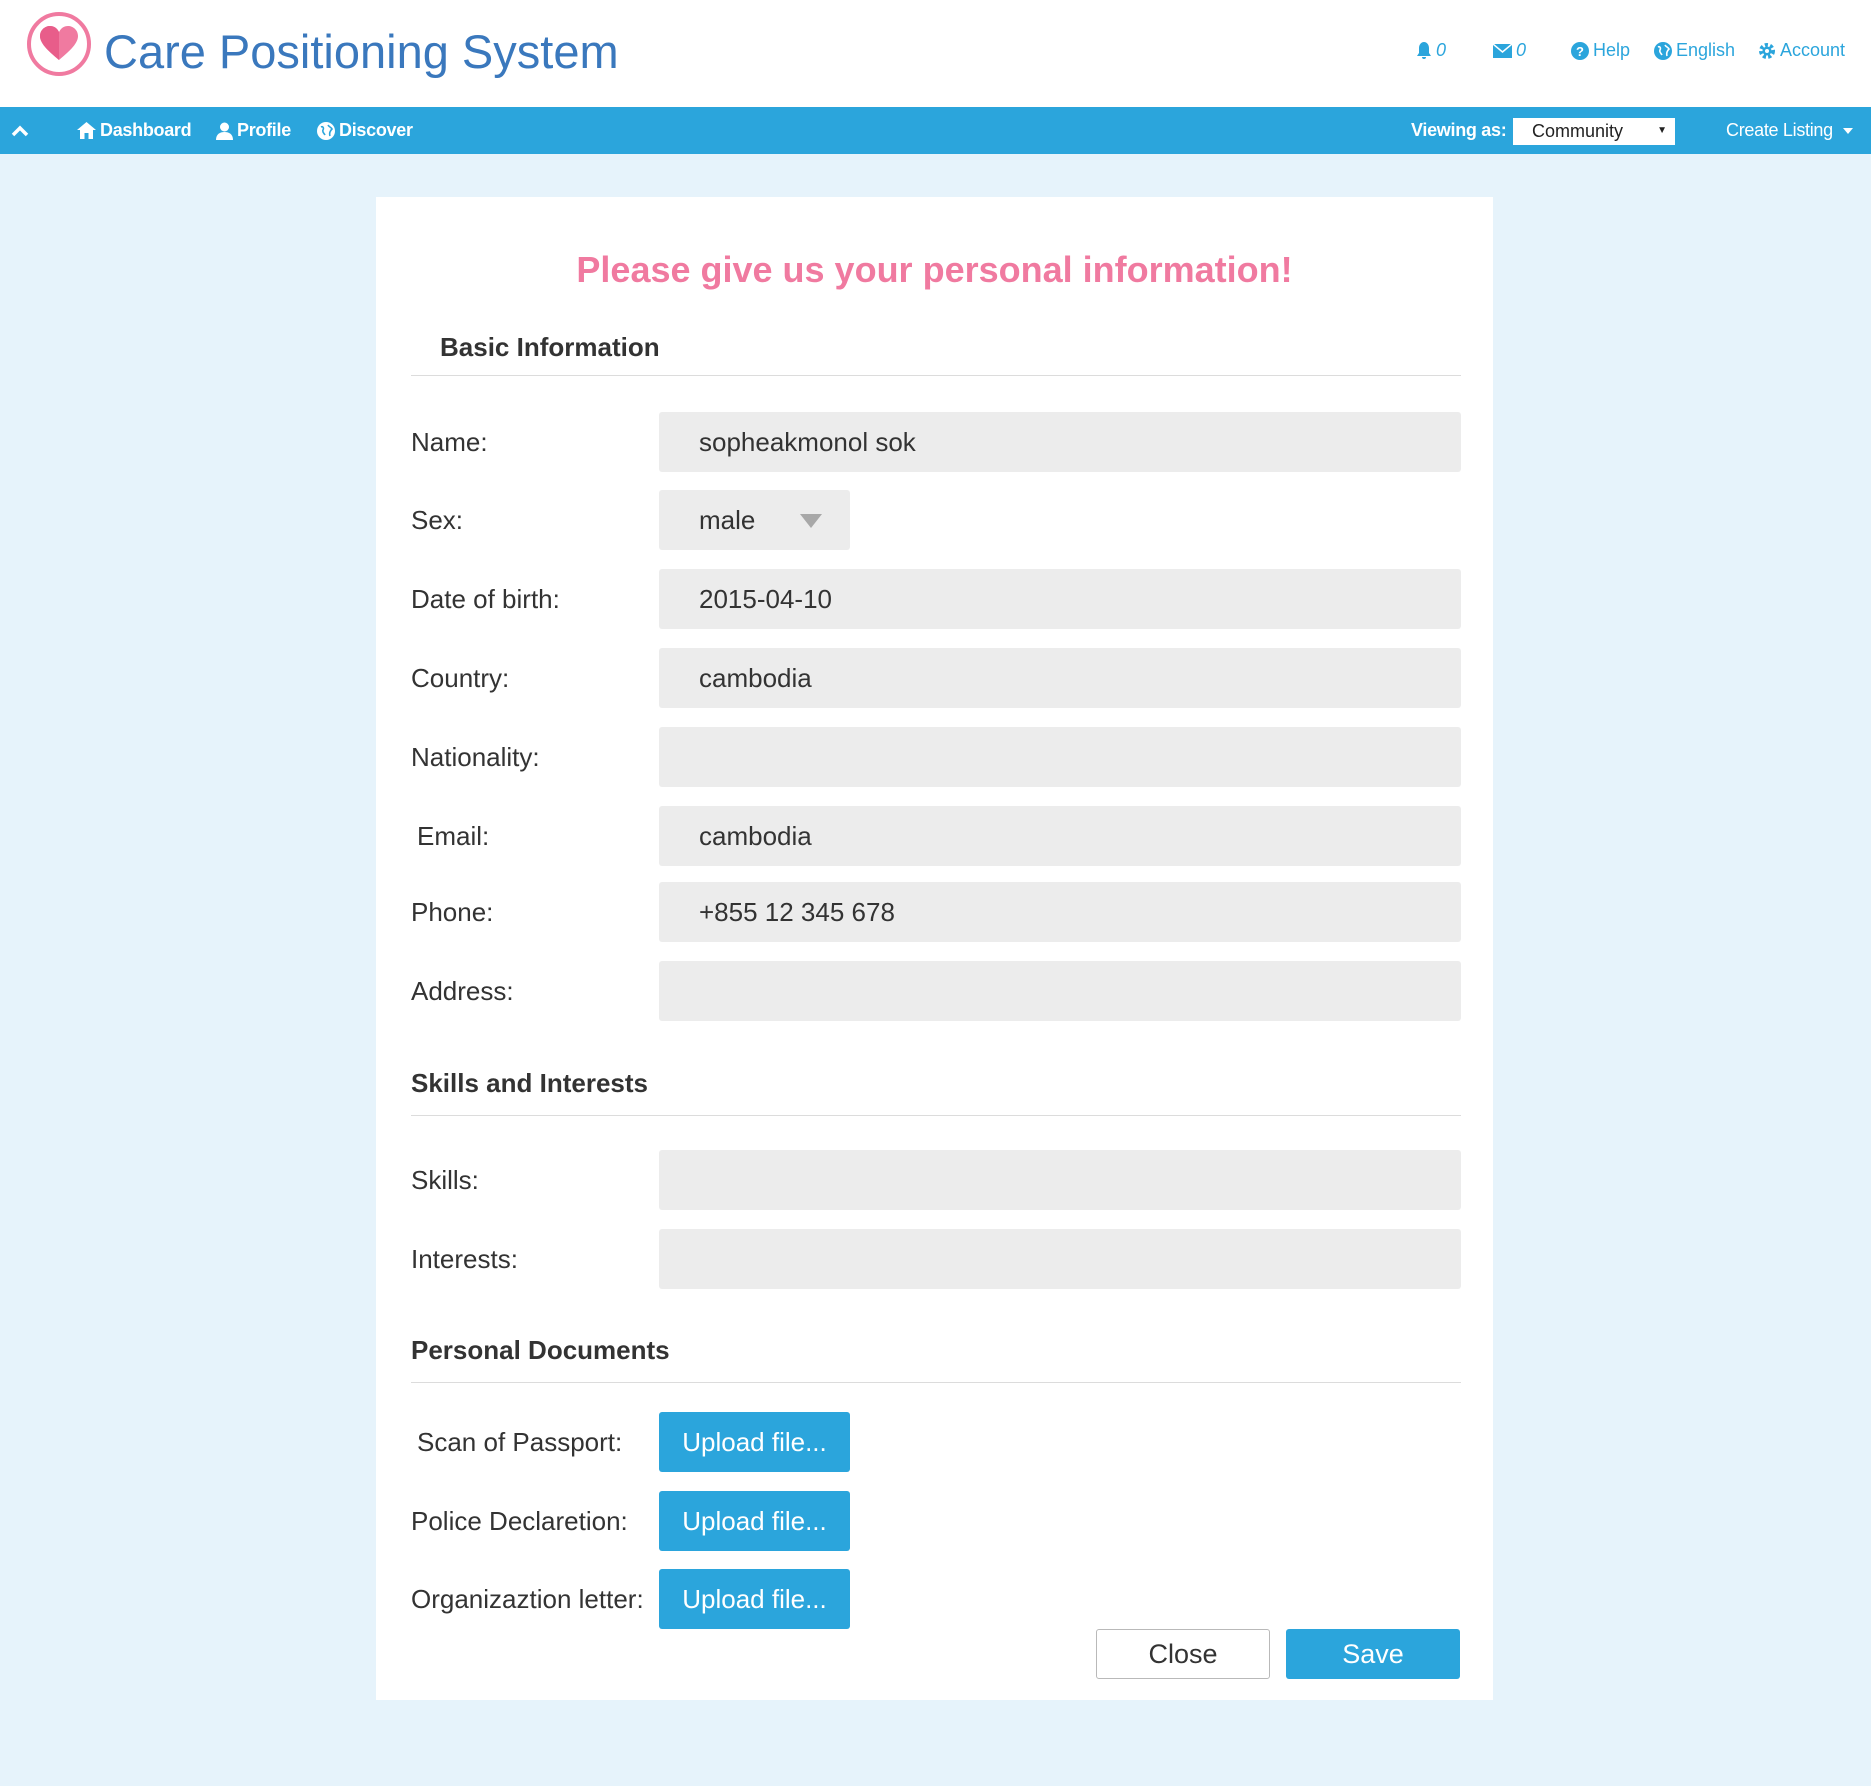 The image size is (1871, 1786). I want to click on viewing-as-value: Community, so click(1578, 131).